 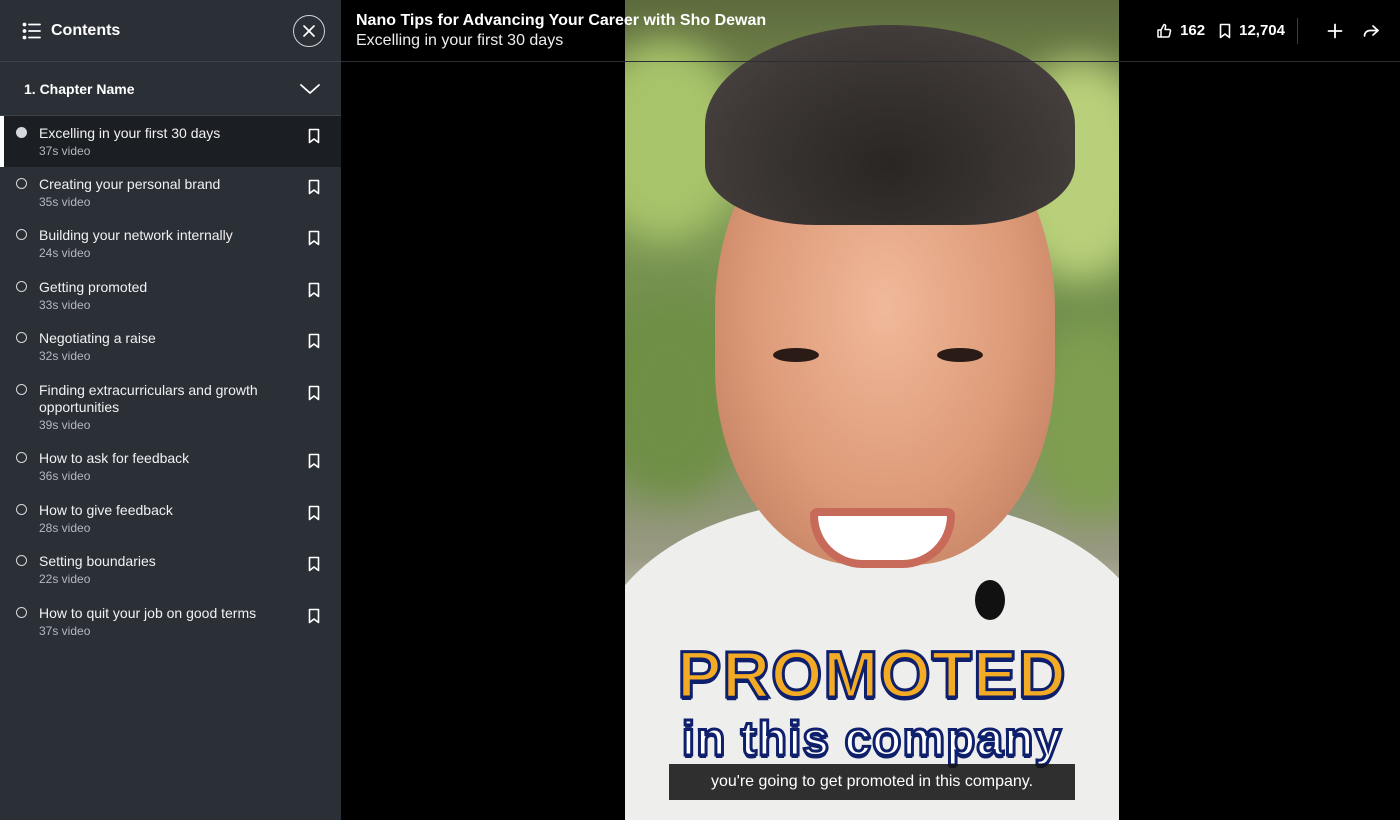 What do you see at coordinates (106, 510) in the screenshot?
I see `item-title: How to give feedback` at bounding box center [106, 510].